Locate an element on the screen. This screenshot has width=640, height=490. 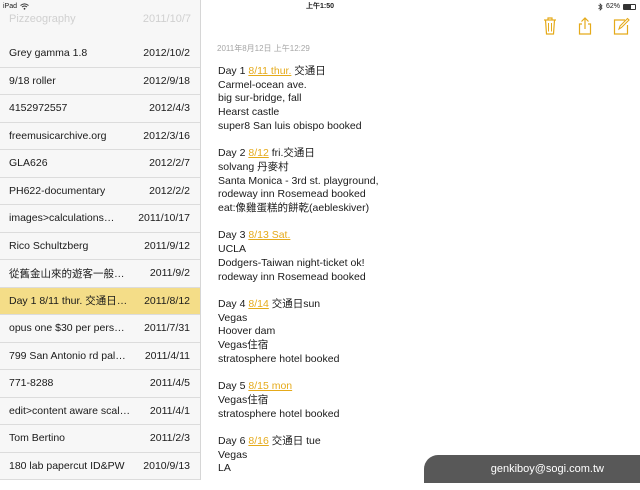
date-link: 8/14 is located at coordinates (258, 304).